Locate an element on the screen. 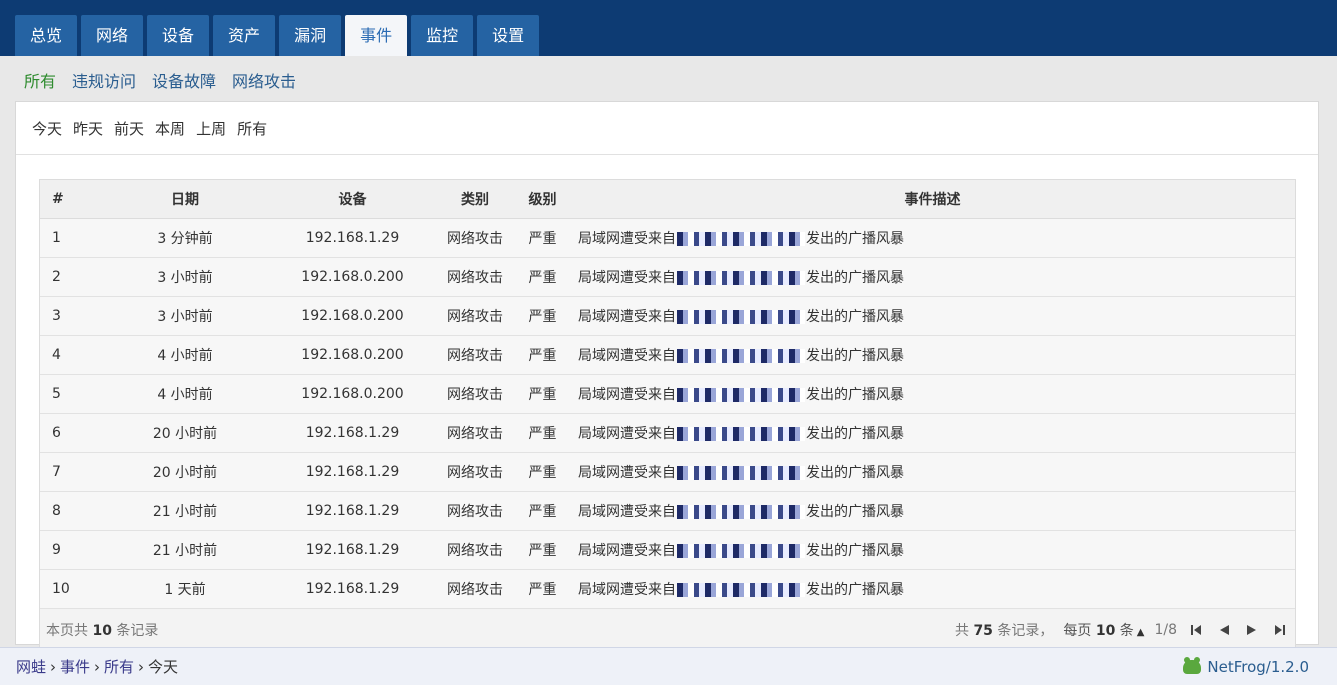  header-category: 类别 is located at coordinates (475, 199).